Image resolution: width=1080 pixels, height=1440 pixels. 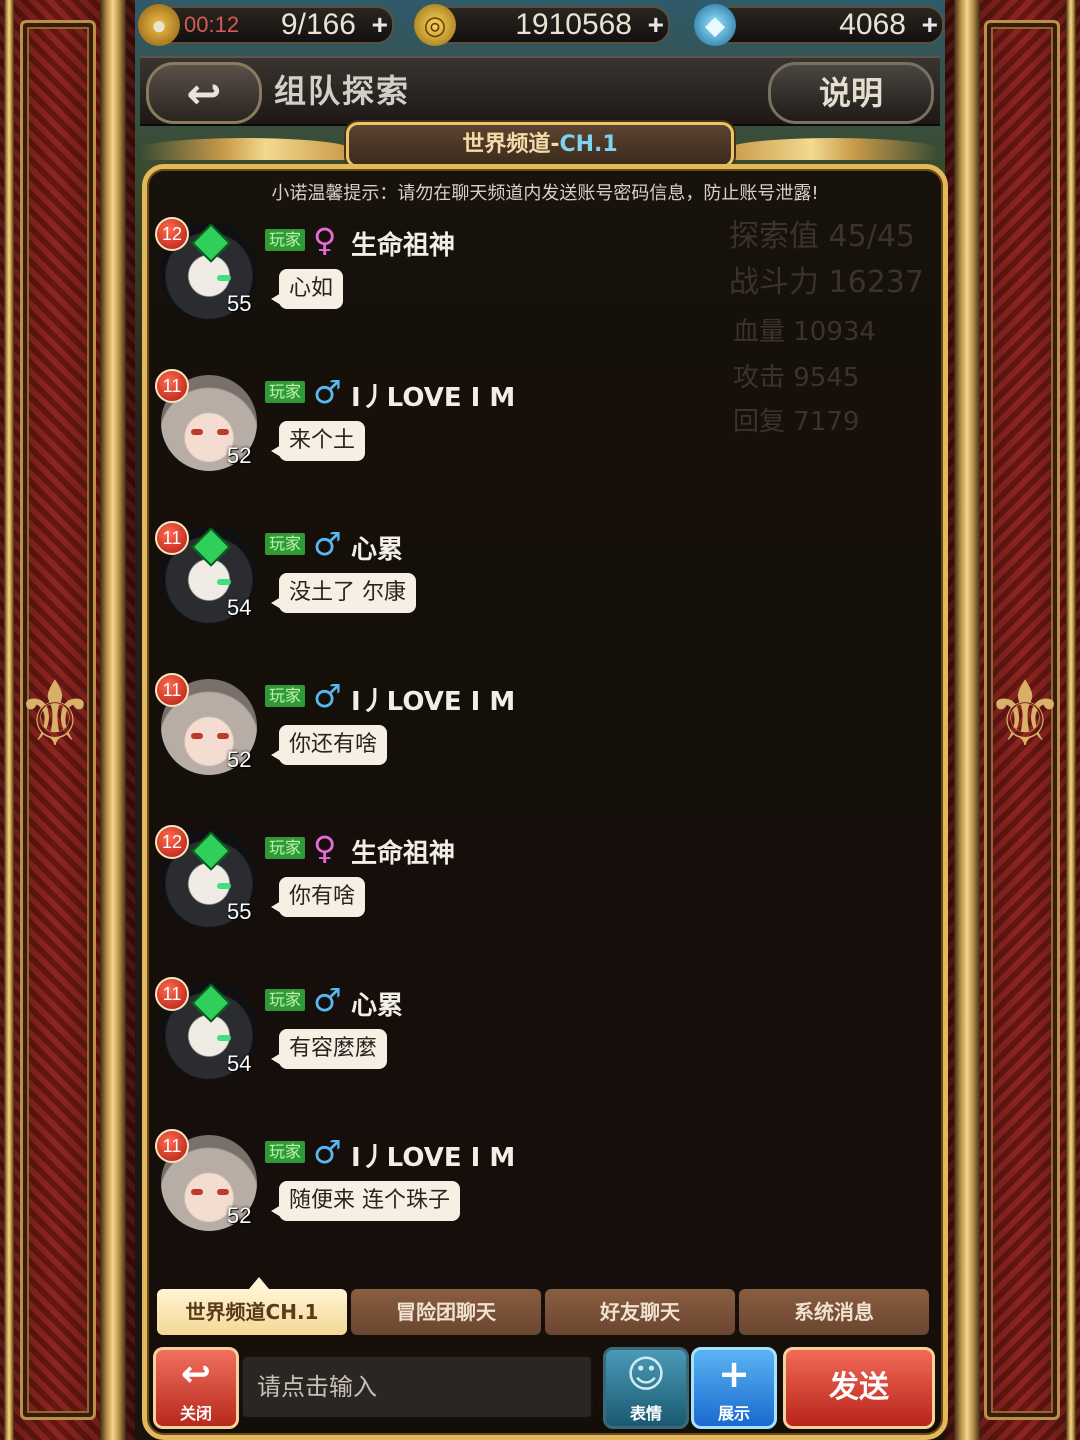 I want to click on resource-bar: ● 00:12 9/166 + ◎ 1910568 + ◆ 4068 +, so click(x=541, y=25).